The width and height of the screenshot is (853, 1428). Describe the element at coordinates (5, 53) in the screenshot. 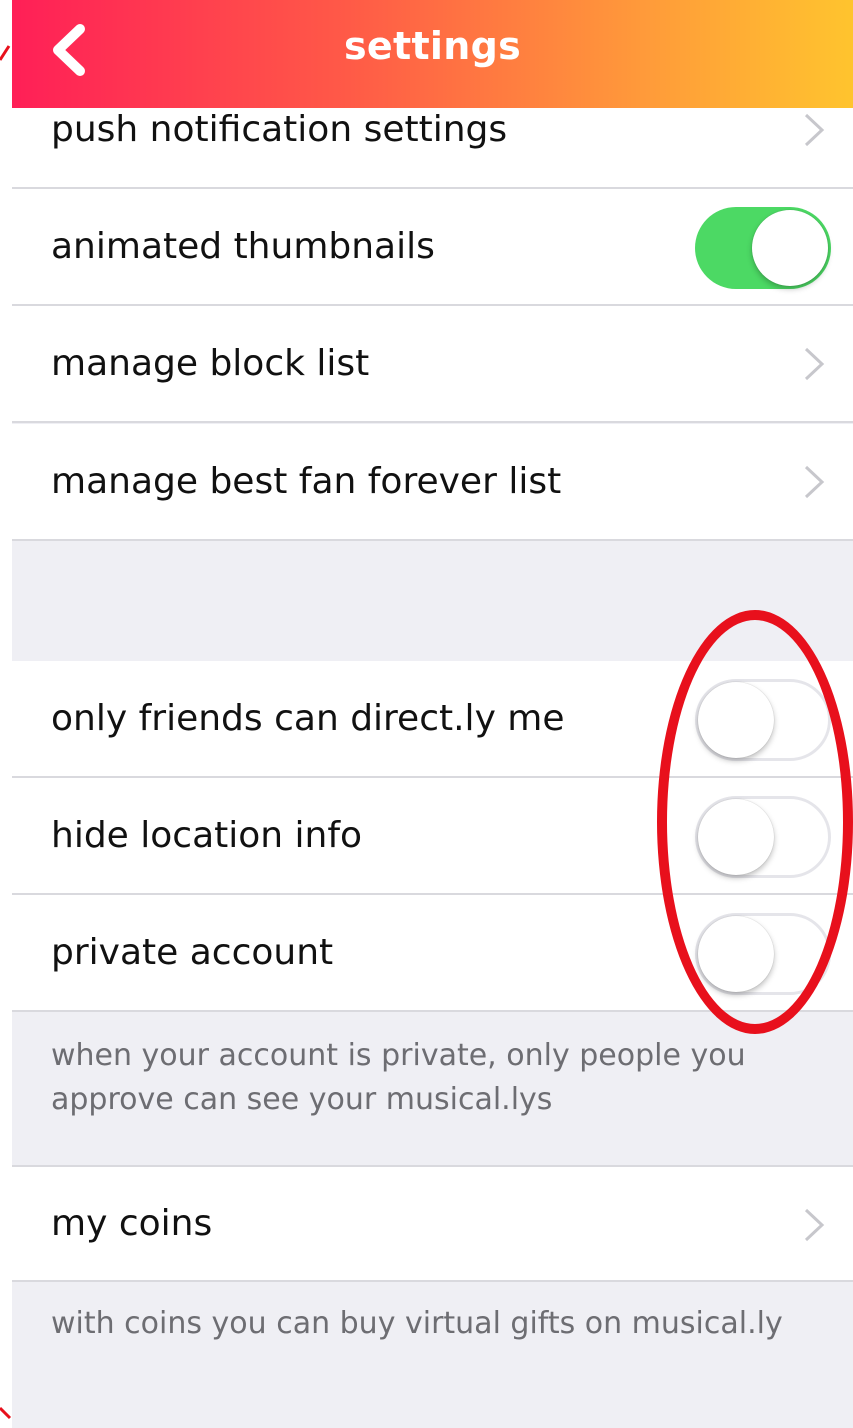

I see `red-arrow-mark` at that location.